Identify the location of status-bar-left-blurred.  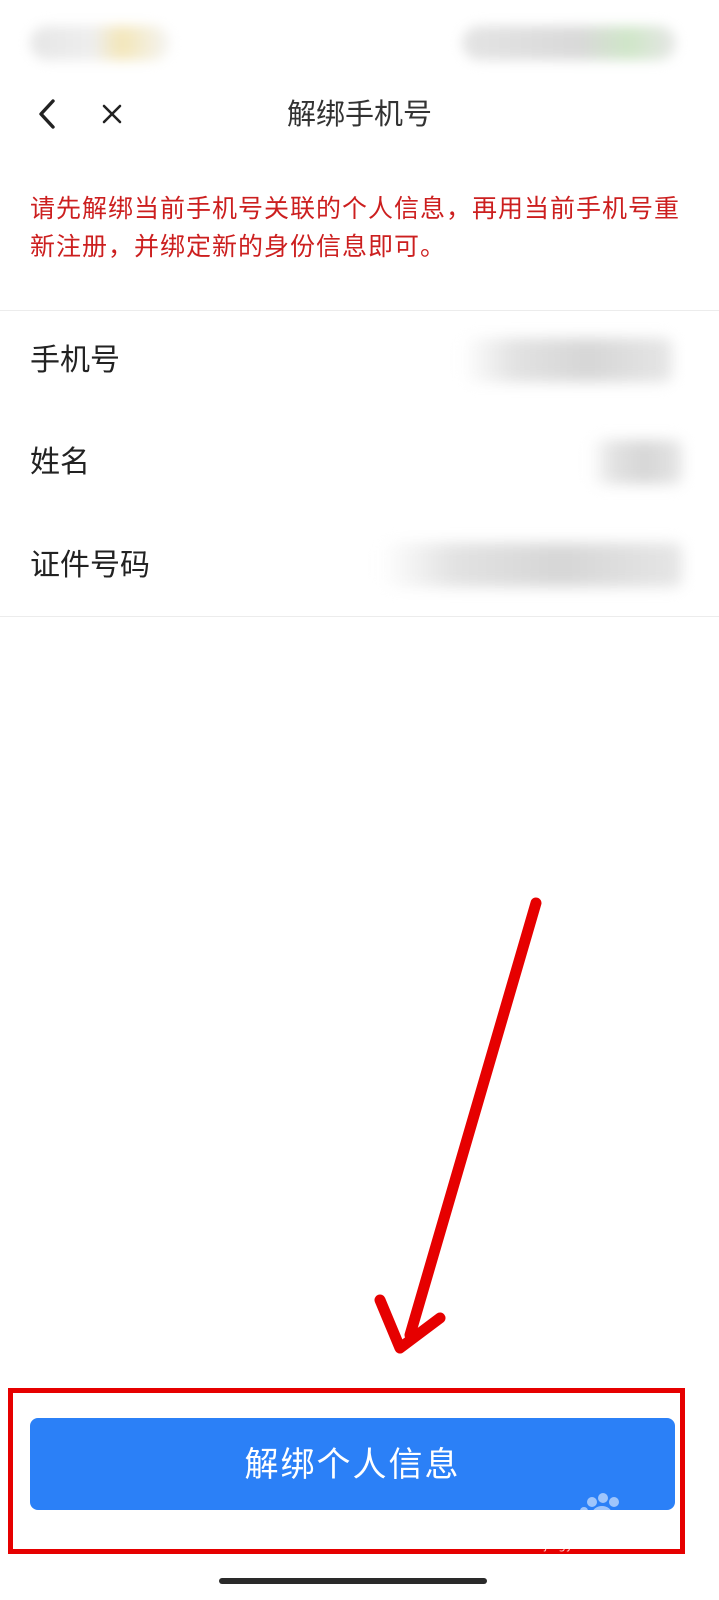
(100, 43).